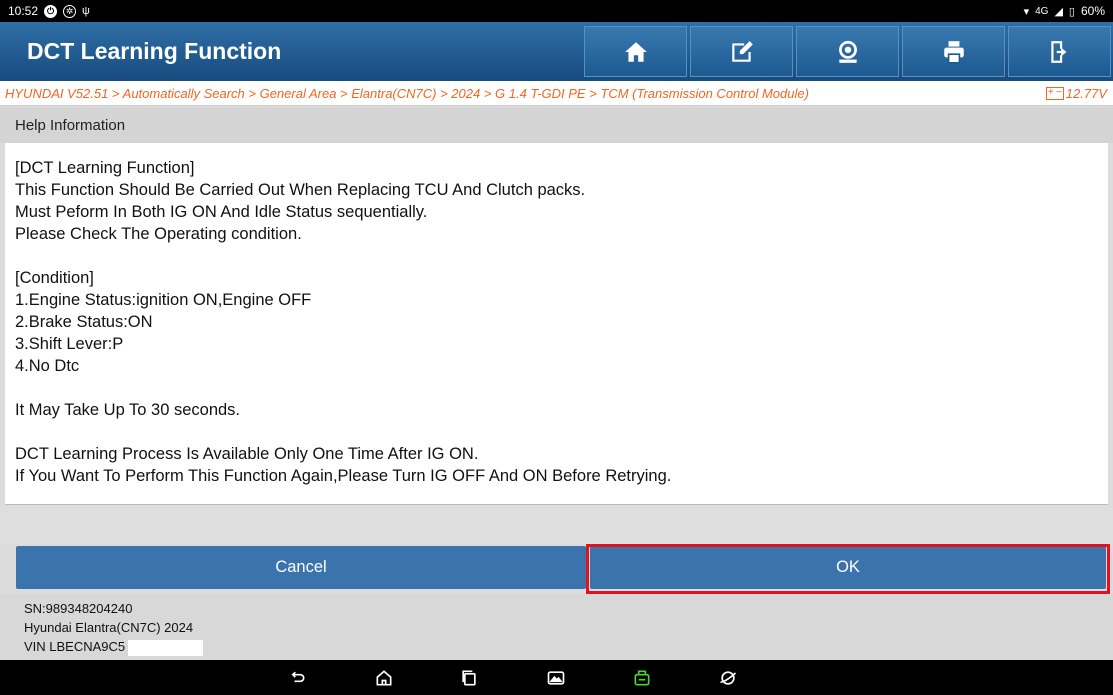 Image resolution: width=1113 pixels, height=695 pixels. What do you see at coordinates (642, 678) in the screenshot?
I see `vci-icon` at bounding box center [642, 678].